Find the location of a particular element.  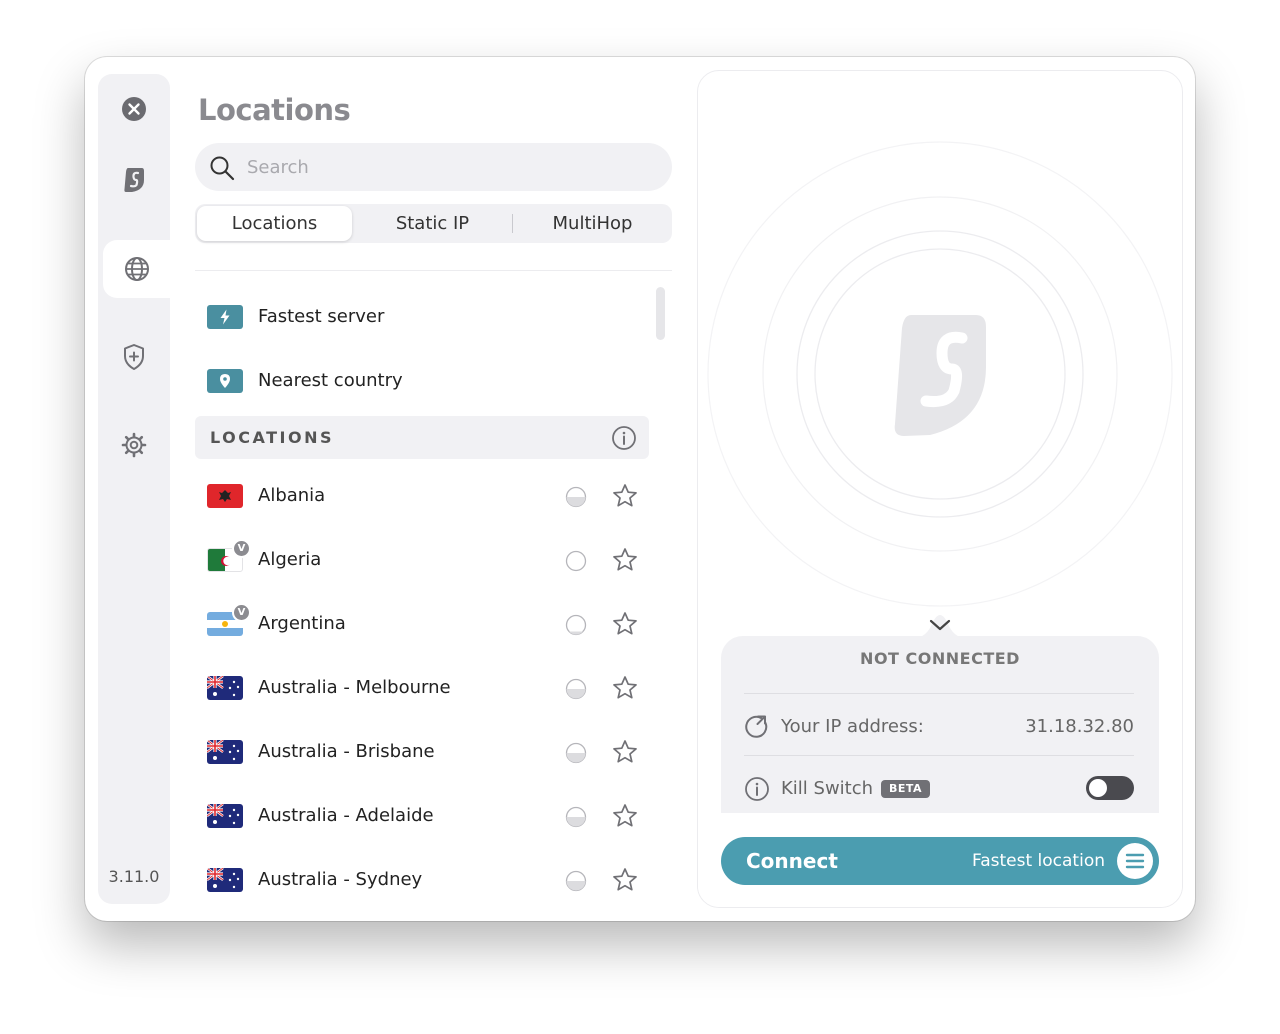

sidebar-item-settings is located at coordinates (134, 445).